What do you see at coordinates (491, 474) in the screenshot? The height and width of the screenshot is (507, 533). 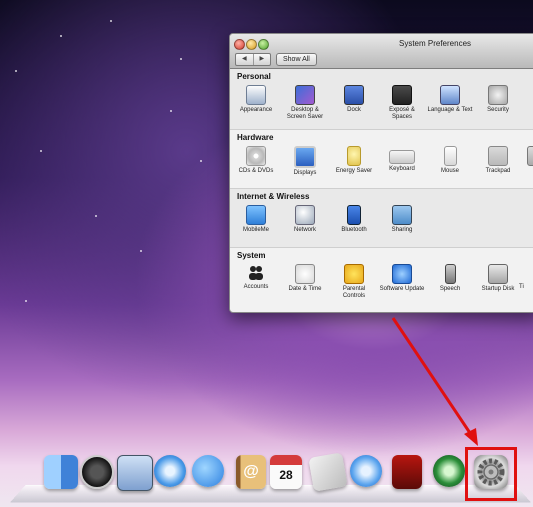 I see `annotation-highlight-box` at bounding box center [491, 474].